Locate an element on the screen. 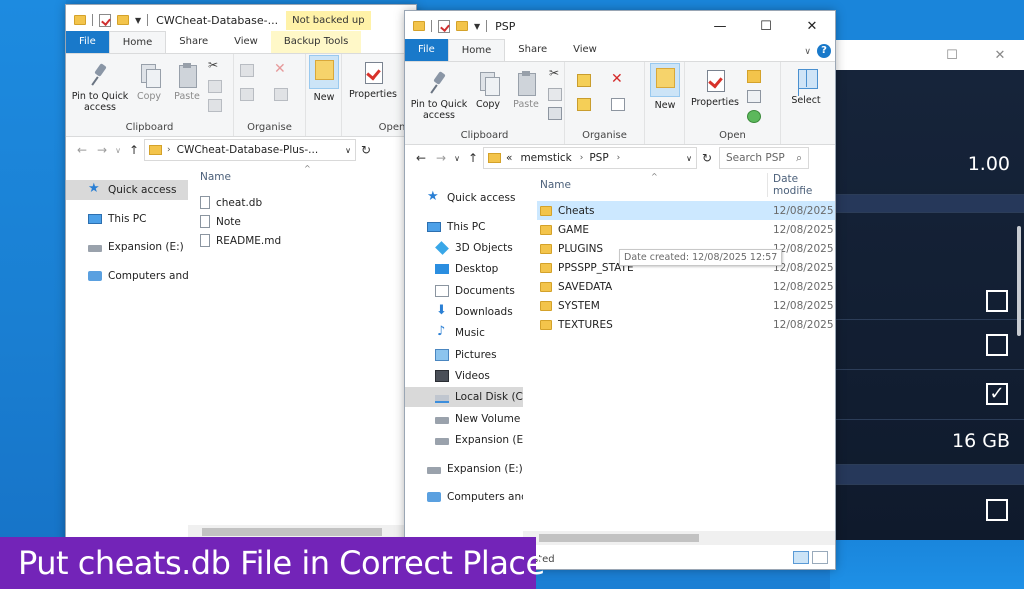 The image size is (1024, 589). address-bar: › CWCheat-Database-Plus-... ∨ is located at coordinates (250, 150).